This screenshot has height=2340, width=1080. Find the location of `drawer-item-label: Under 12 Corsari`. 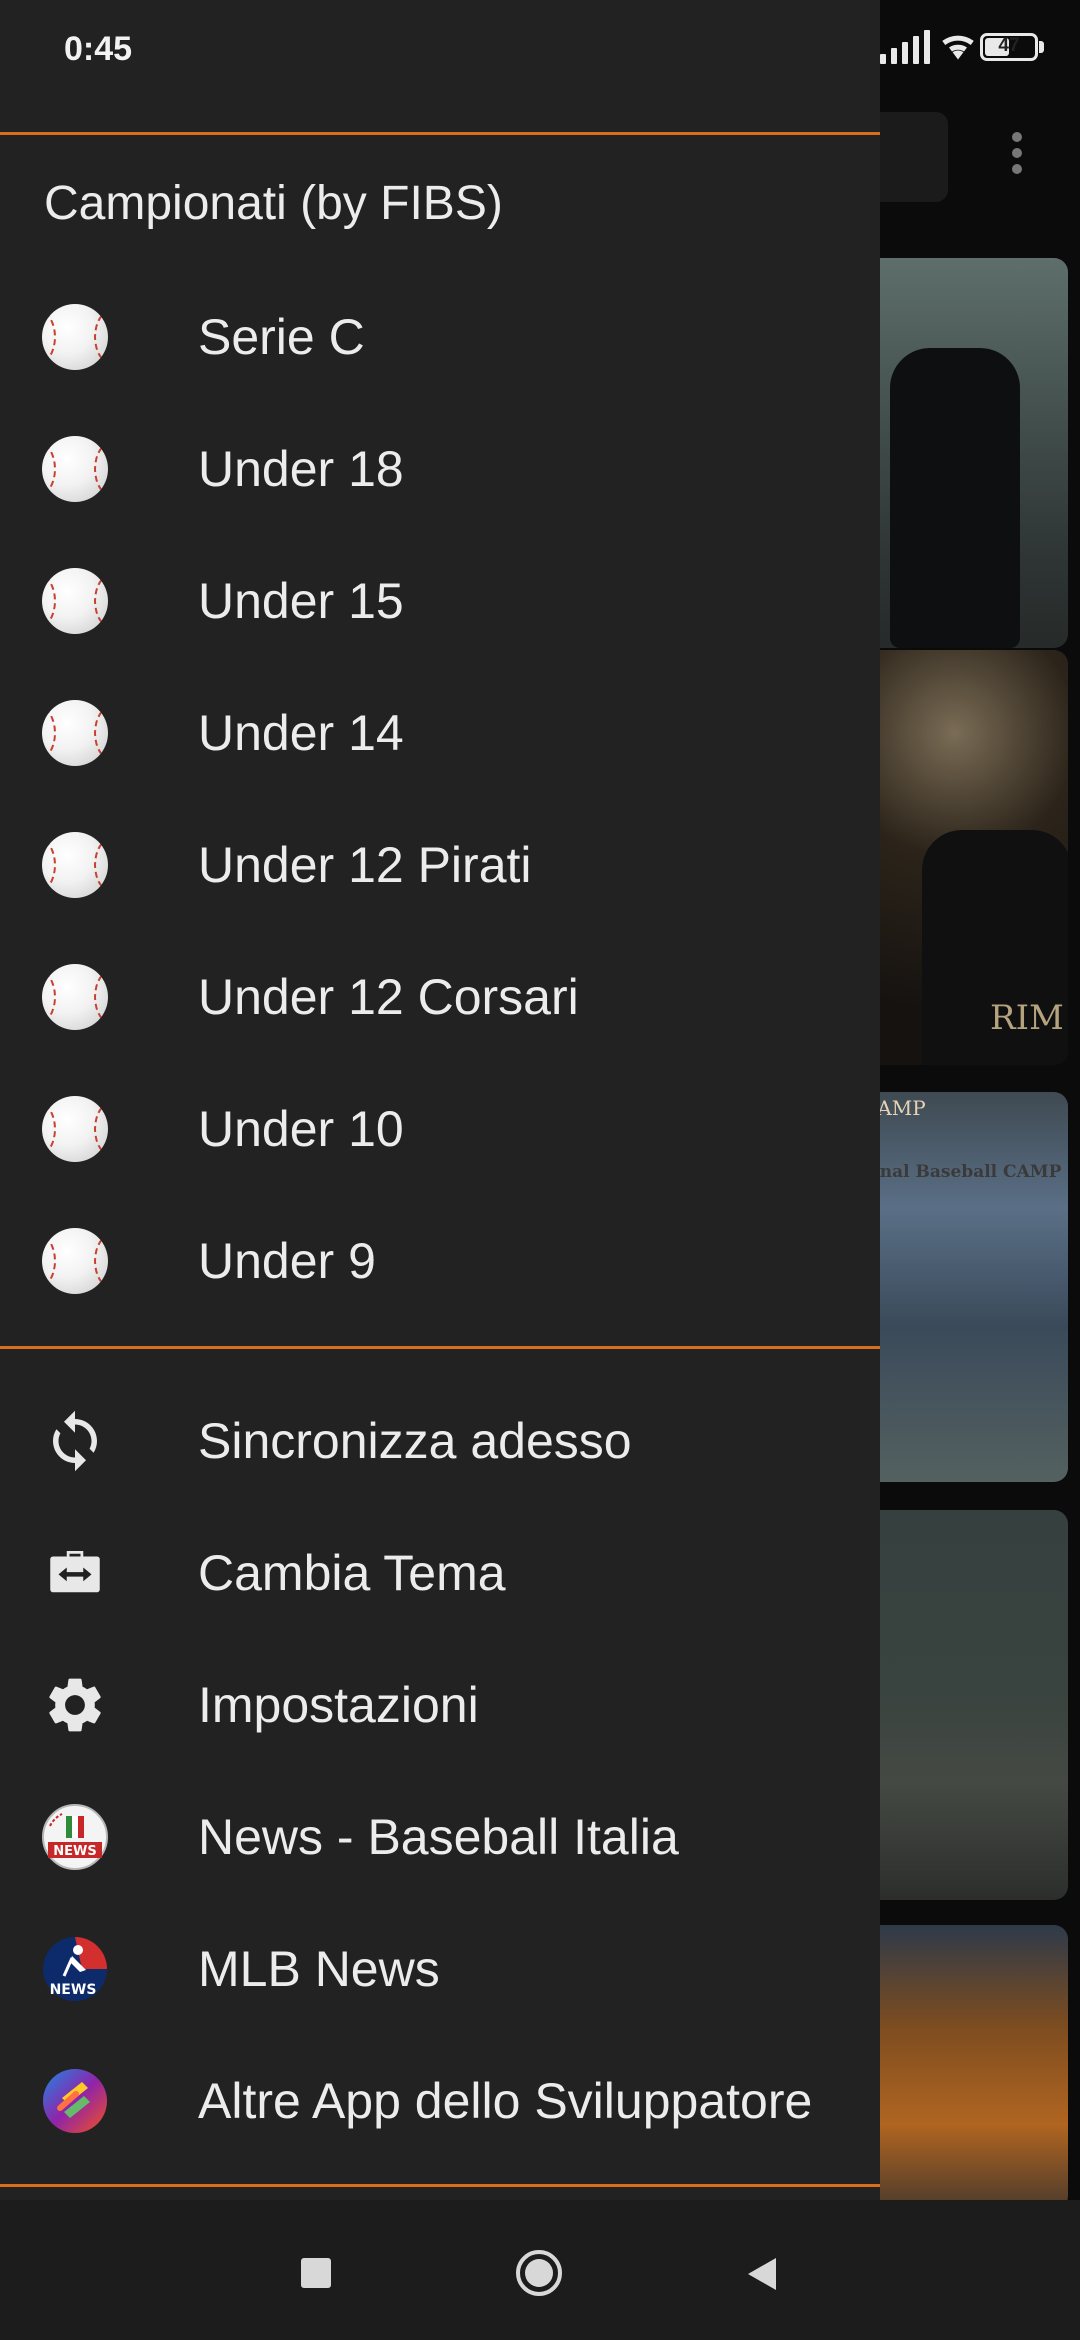

drawer-item-label: Under 12 Corsari is located at coordinates (388, 997).